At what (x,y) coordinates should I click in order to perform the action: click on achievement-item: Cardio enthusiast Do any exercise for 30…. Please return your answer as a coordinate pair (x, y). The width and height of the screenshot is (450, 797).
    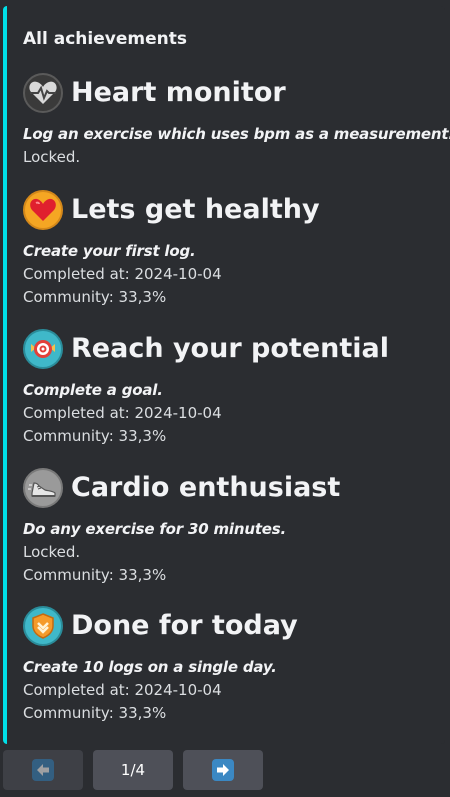
    Looking at the image, I should click on (233, 526).